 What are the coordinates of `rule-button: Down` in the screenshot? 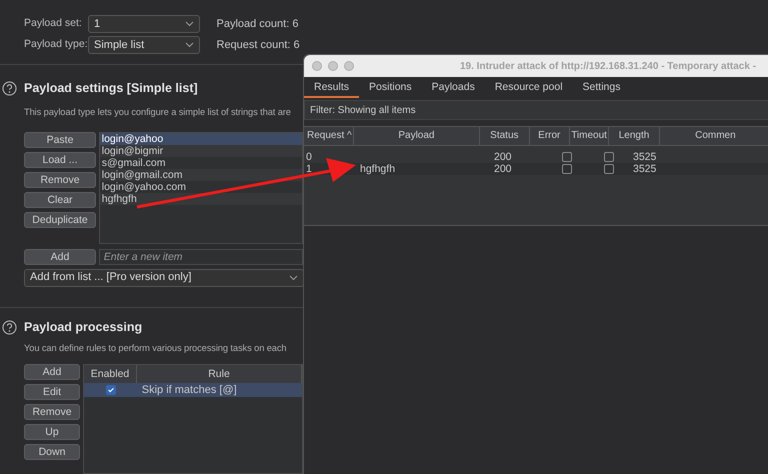 It's located at (52, 452).